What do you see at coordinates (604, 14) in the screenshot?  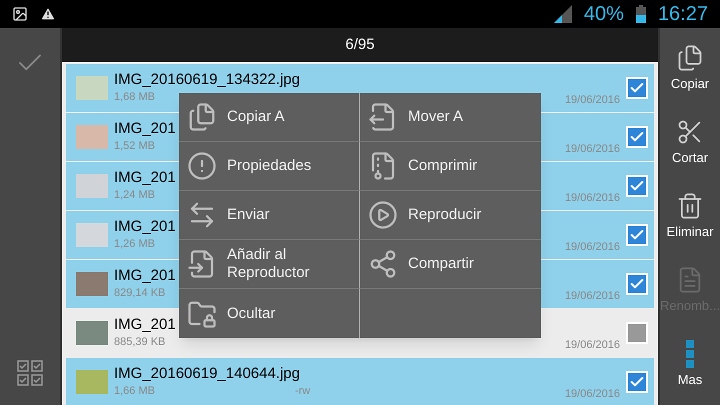 I see `battery-percent: 40%` at bounding box center [604, 14].